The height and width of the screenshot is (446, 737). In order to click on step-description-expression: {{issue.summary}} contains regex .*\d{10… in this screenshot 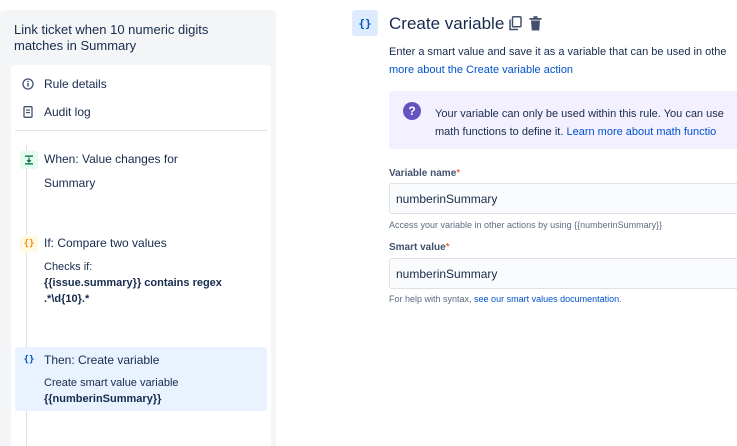, I will do `click(133, 291)`.